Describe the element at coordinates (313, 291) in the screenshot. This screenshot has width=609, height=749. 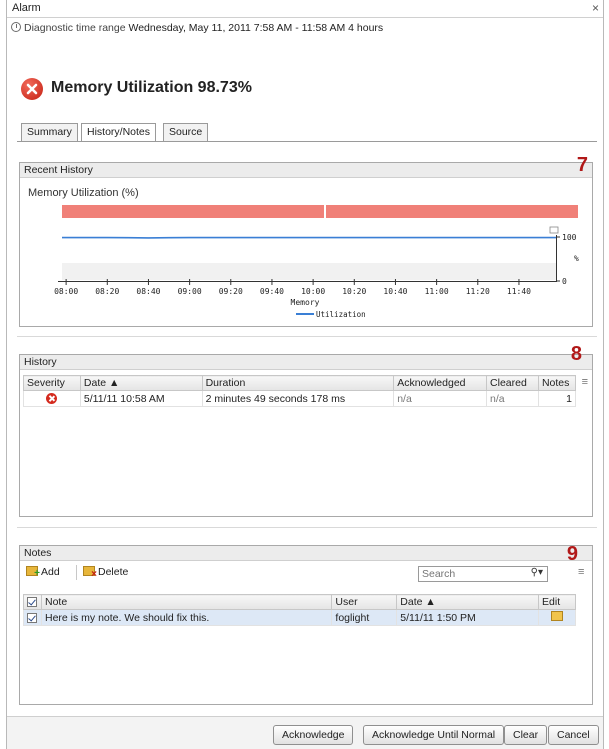
I see `x-tick-label: 10:00` at that location.